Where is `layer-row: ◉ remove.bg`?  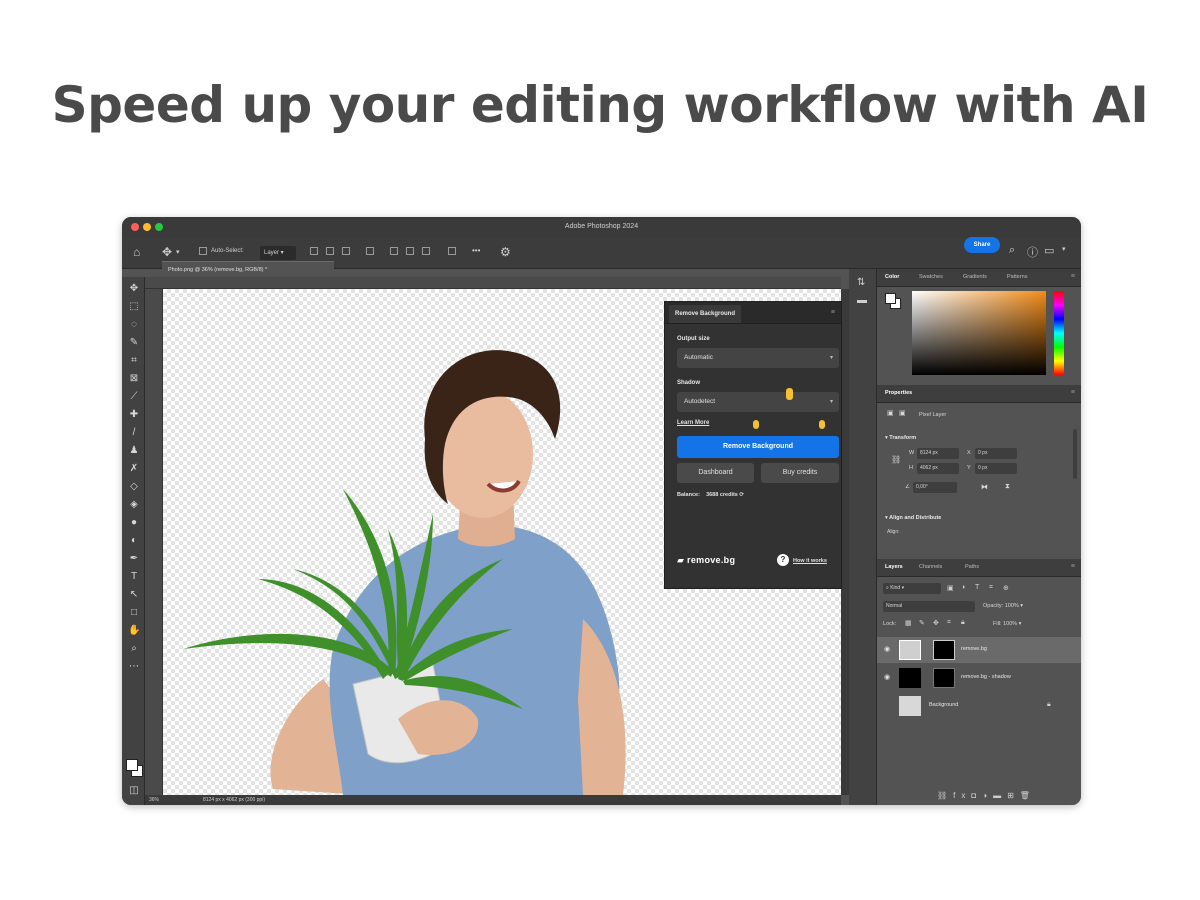 layer-row: ◉ remove.bg is located at coordinates (979, 650).